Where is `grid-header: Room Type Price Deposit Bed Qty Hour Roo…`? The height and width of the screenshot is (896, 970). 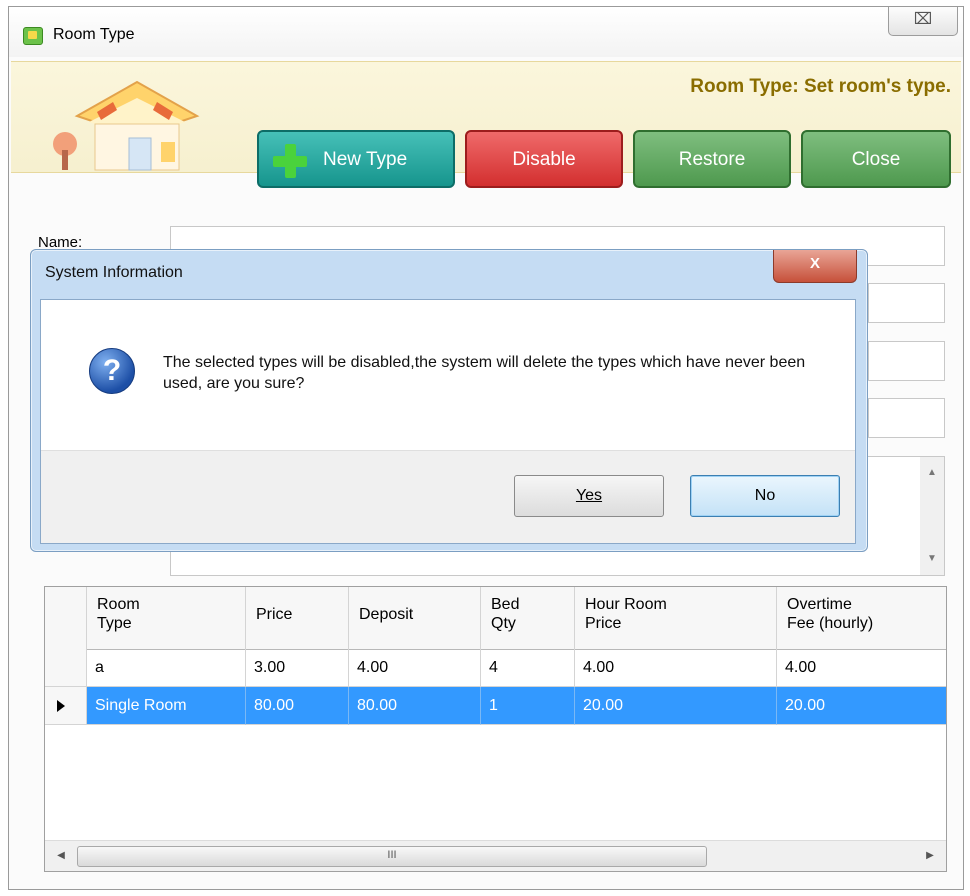 grid-header: Room Type Price Deposit Bed Qty Hour Roo… is located at coordinates (495, 618).